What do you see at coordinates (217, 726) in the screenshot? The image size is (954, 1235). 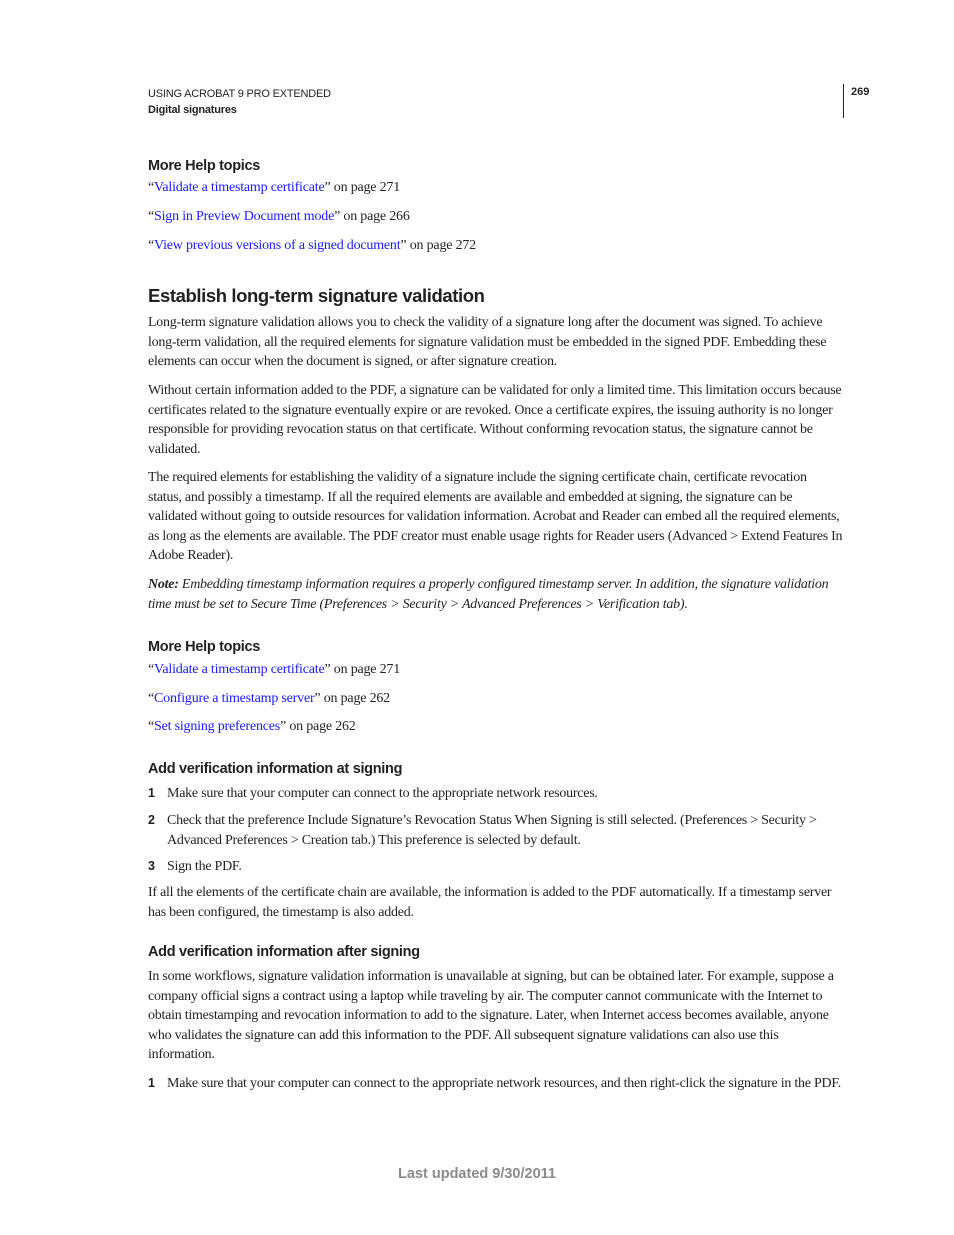 I see `help-link: Set signing preferences` at bounding box center [217, 726].